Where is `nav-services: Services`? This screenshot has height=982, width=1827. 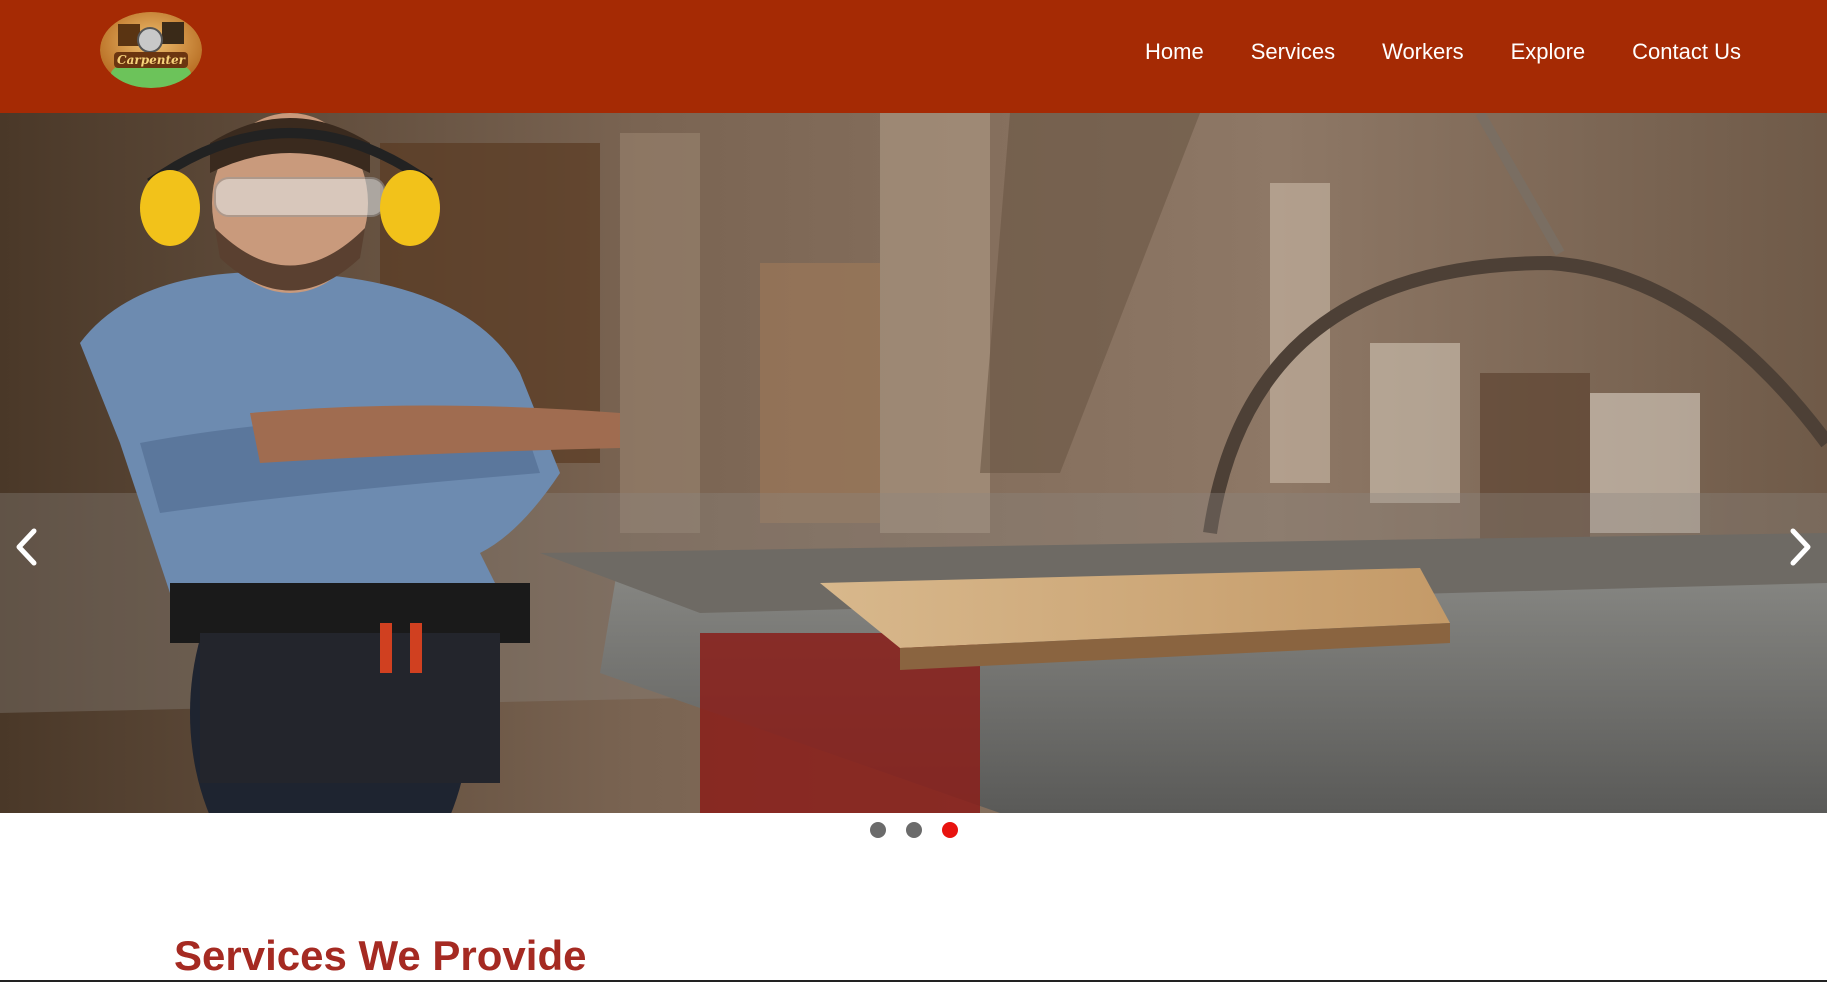 nav-services: Services is located at coordinates (1293, 52).